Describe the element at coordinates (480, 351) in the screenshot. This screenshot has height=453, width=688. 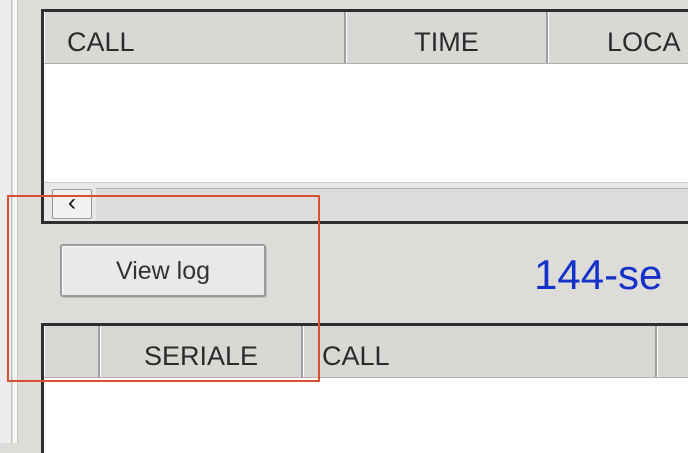
I see `column-header-call-serial: CALL` at that location.